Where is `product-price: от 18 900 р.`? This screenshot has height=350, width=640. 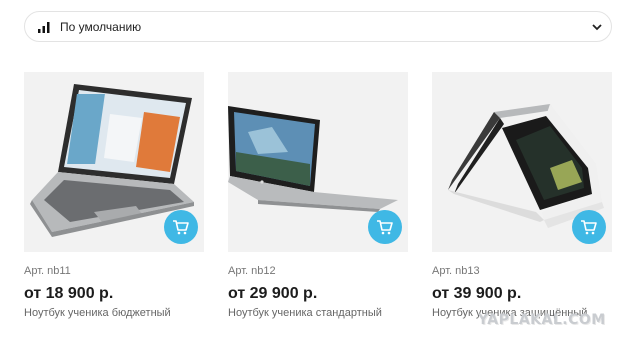 product-price: от 18 900 р. is located at coordinates (69, 293).